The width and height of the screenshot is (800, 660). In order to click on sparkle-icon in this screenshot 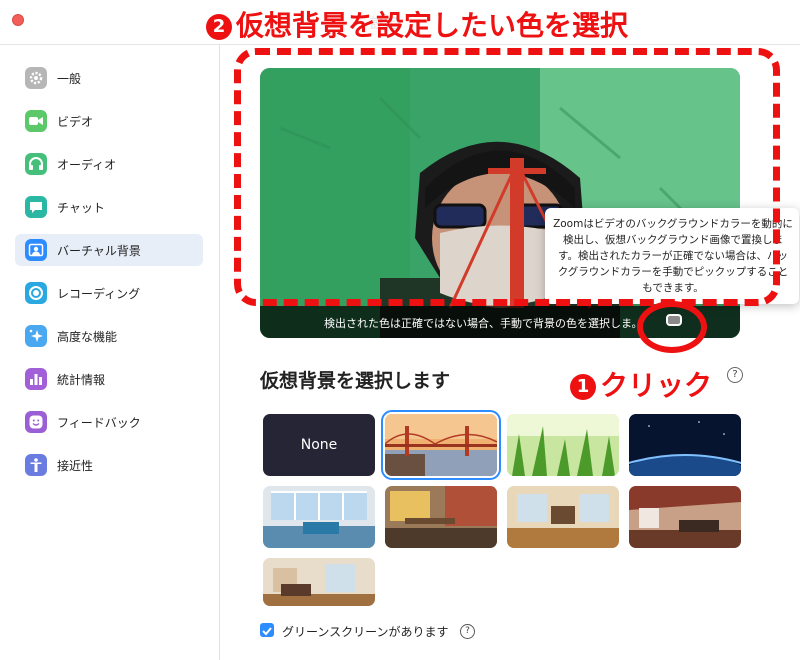, I will do `click(36, 336)`.